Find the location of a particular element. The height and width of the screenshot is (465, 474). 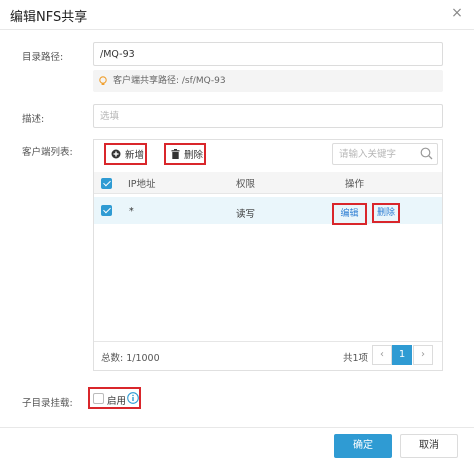

row-edit-link: 编辑 is located at coordinates (349, 214).